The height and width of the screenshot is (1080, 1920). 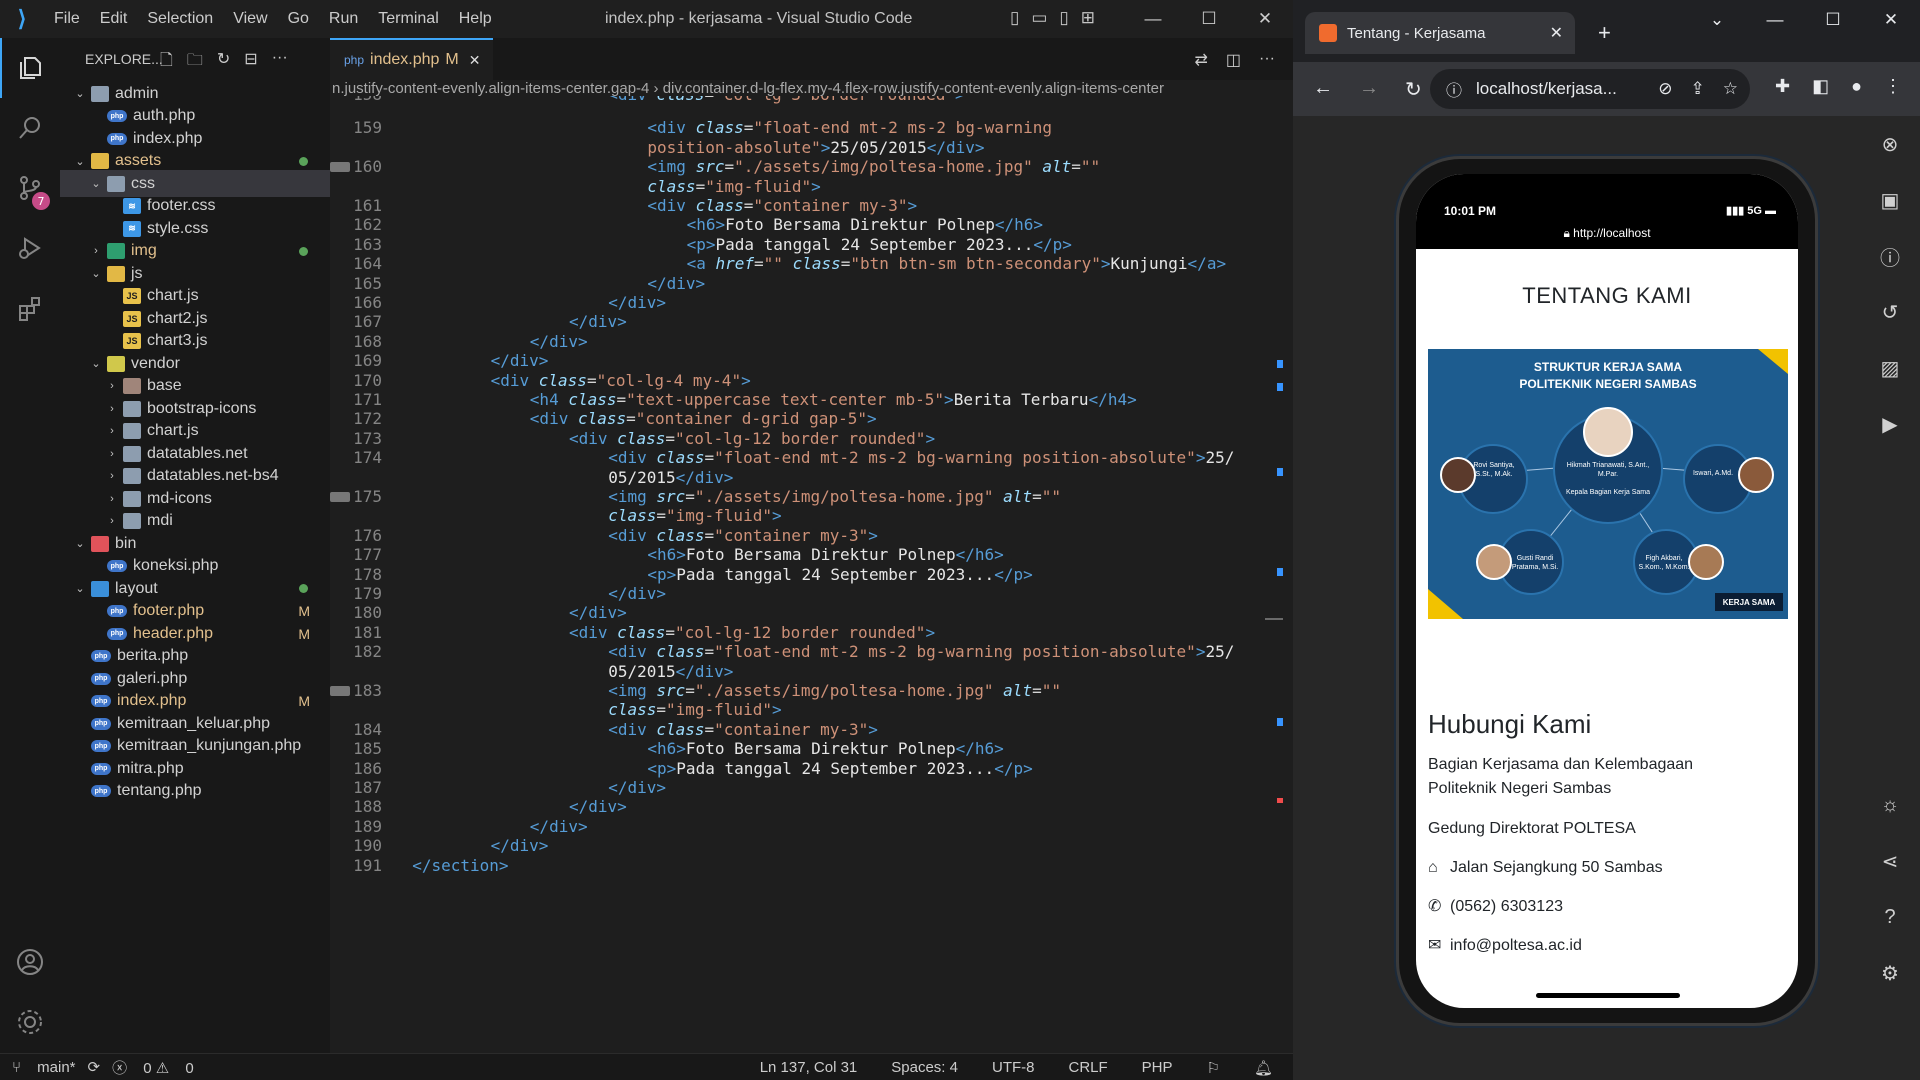 I want to click on phone-url: http://localhost, so click(x=1612, y=233).